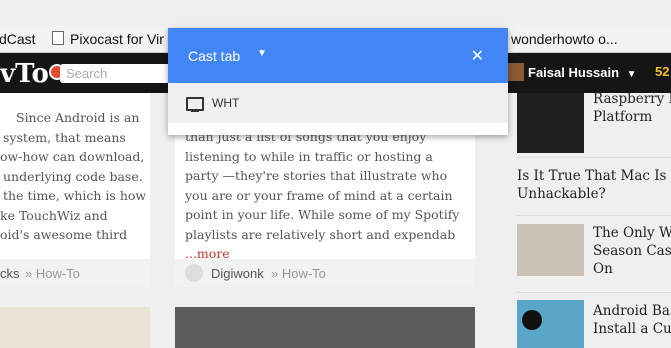 This screenshot has width=671, height=348. Describe the element at coordinates (477, 56) in the screenshot. I see `close-icon: ✕` at that location.